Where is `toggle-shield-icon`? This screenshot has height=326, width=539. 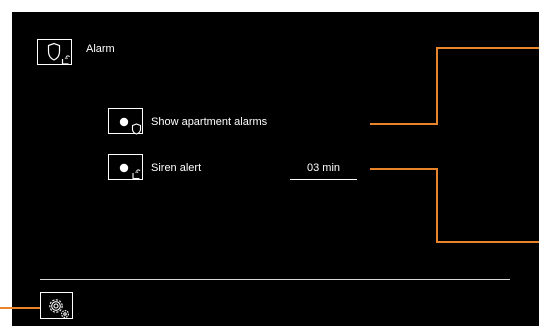
toggle-shield-icon is located at coordinates (130, 126).